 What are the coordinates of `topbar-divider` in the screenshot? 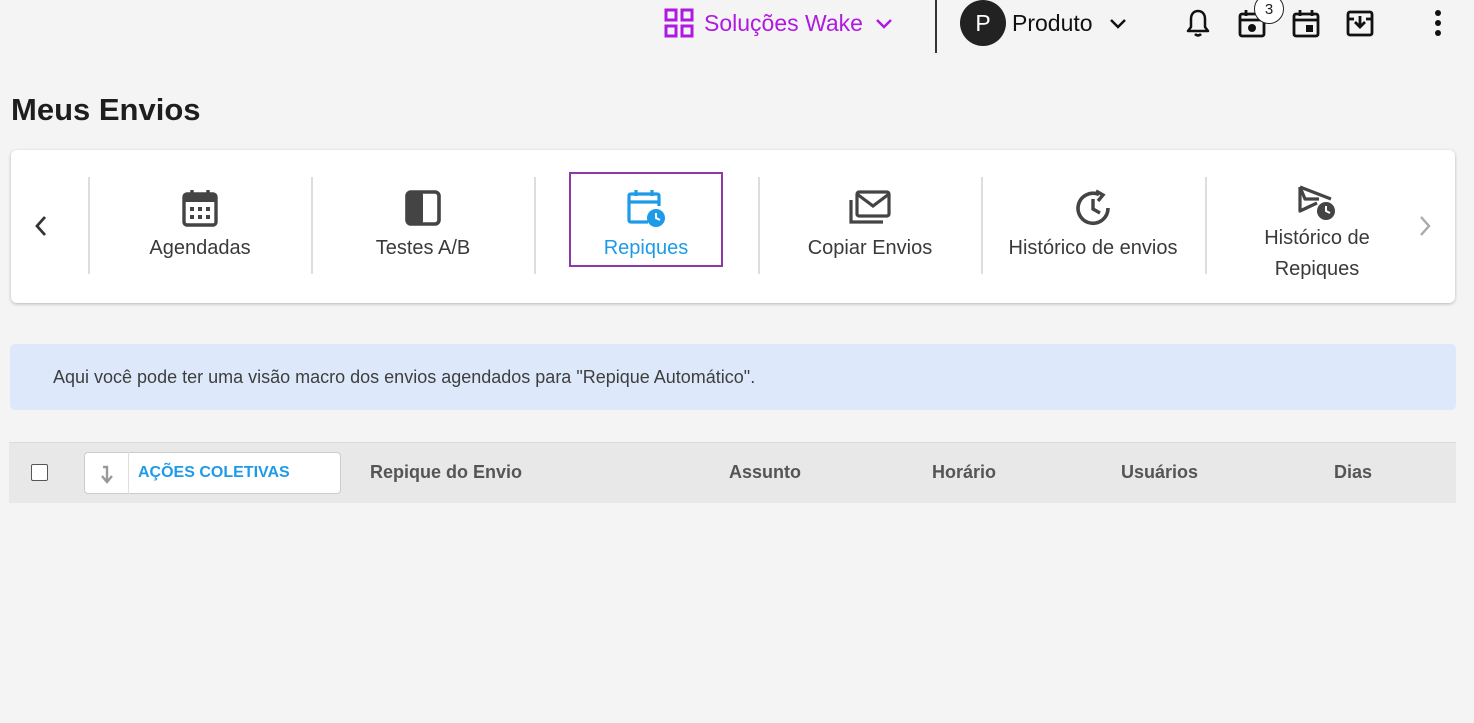 It's located at (936, 26).